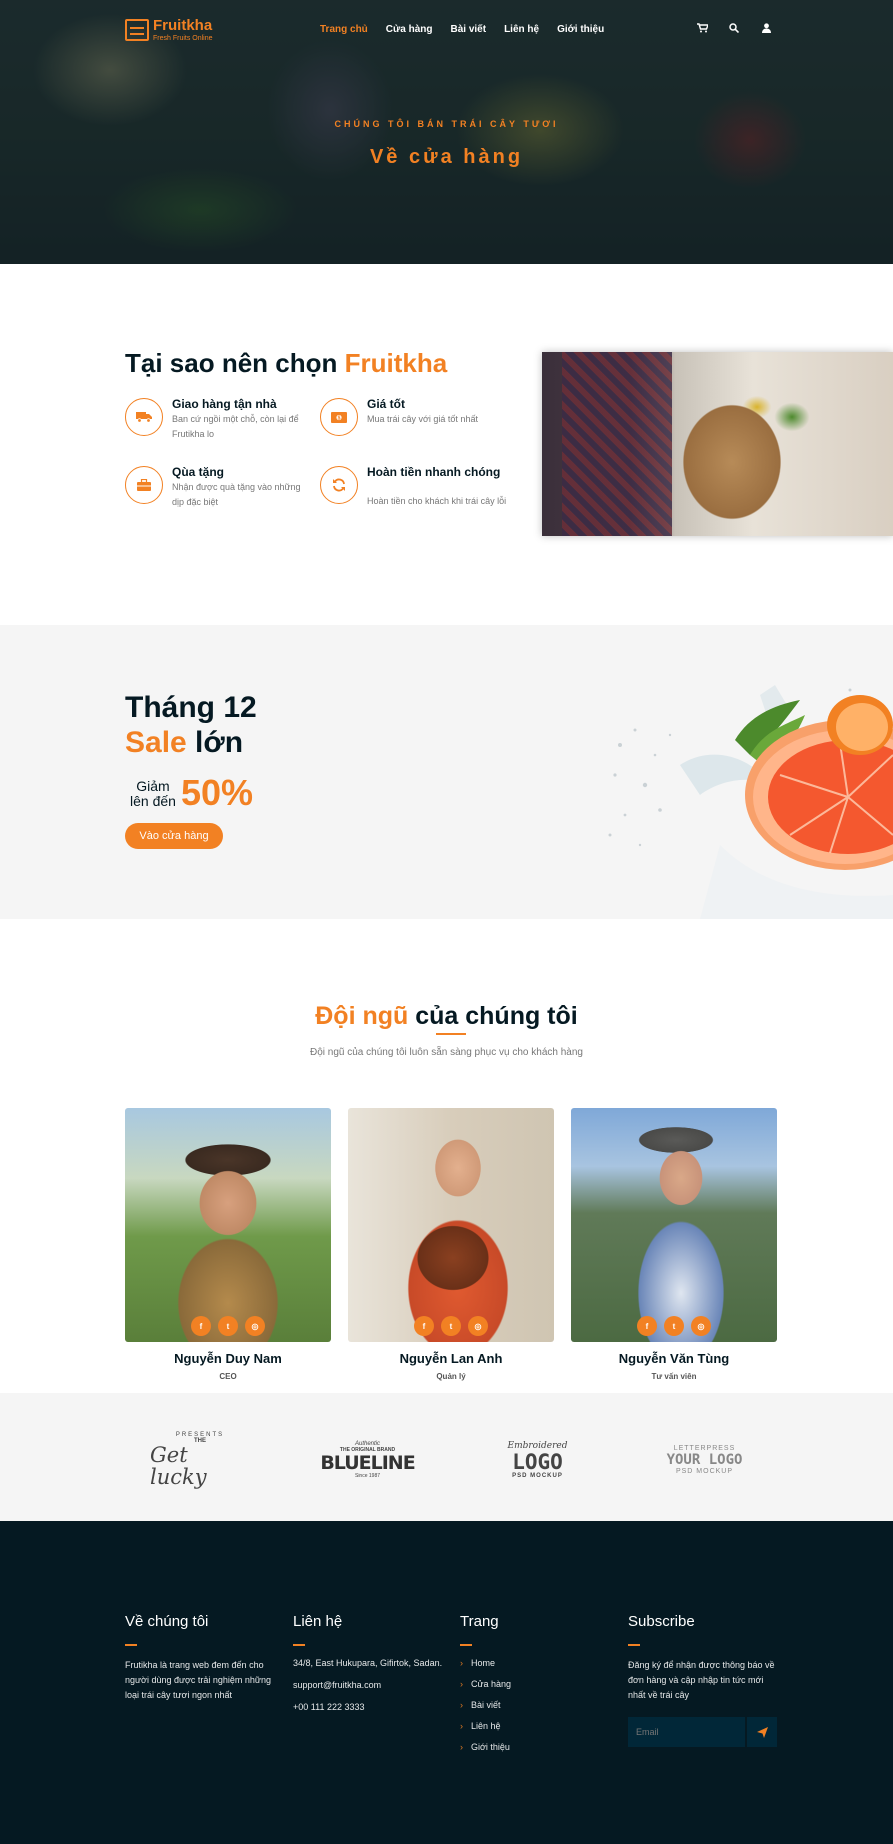 This screenshot has height=1844, width=893. I want to click on subscribe-form, so click(703, 1732).